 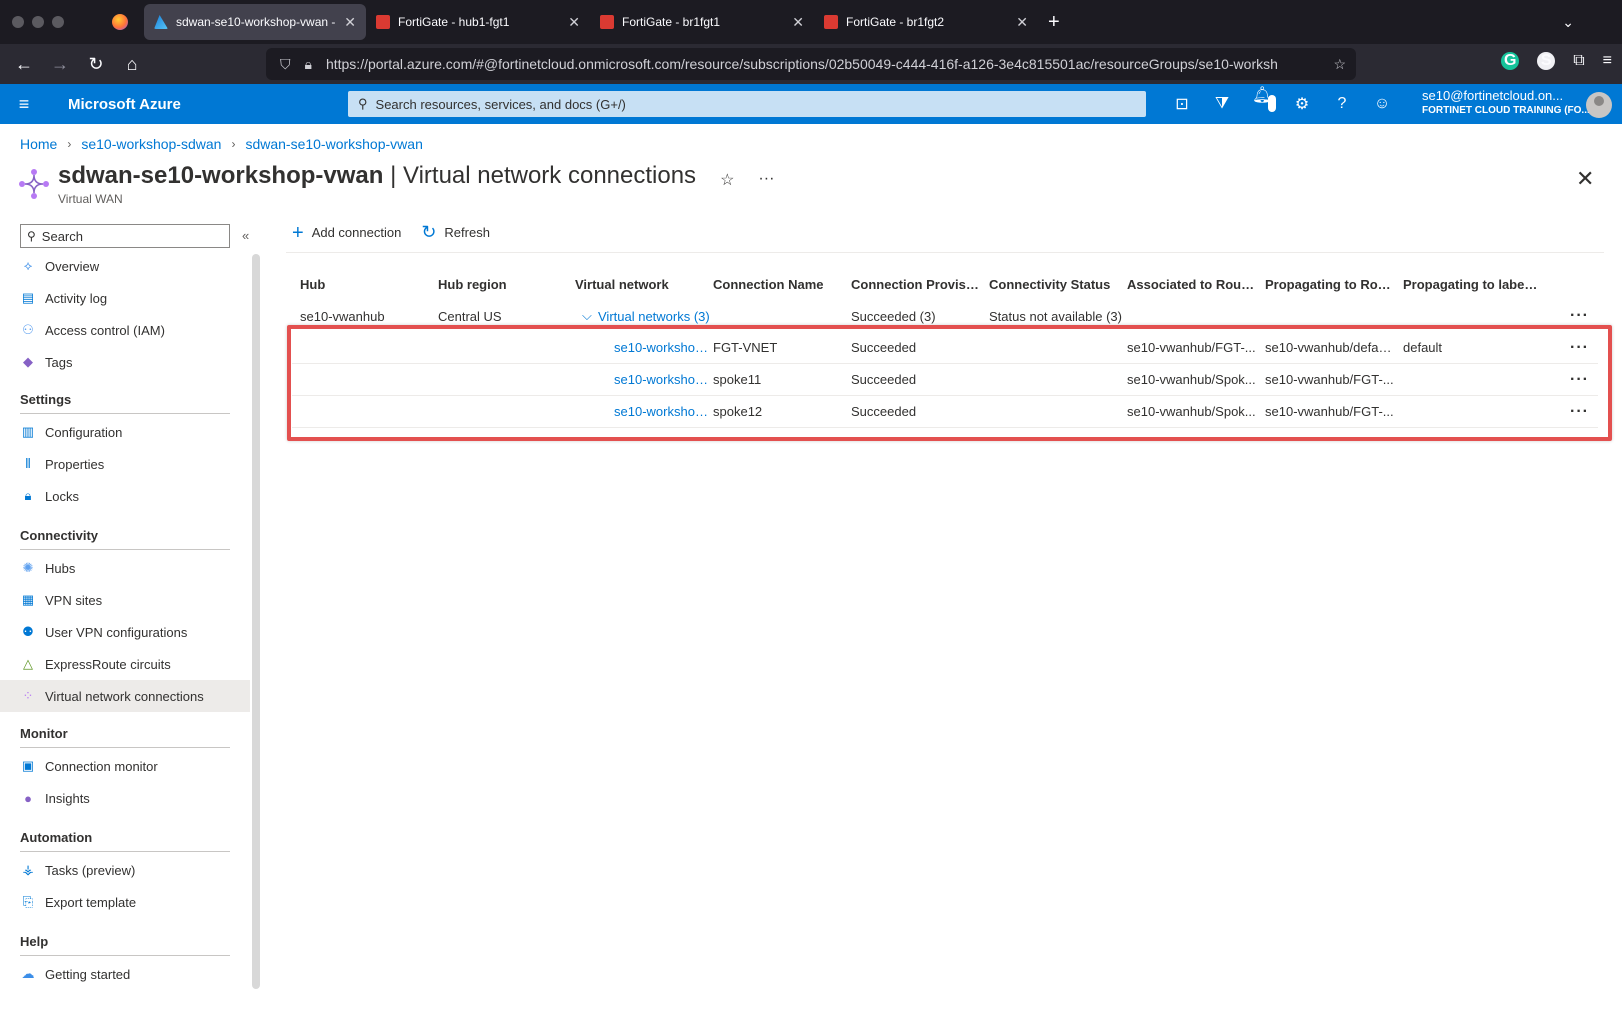 What do you see at coordinates (1342, 104) in the screenshot?
I see `help-icon: ?` at bounding box center [1342, 104].